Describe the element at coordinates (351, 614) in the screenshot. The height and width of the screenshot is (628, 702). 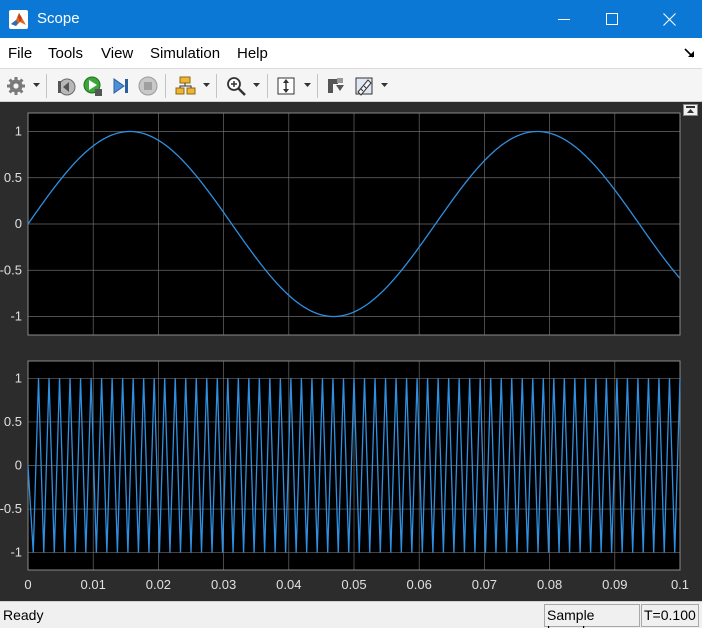
I see `status-bar: Ready Sample based T=0.100` at that location.